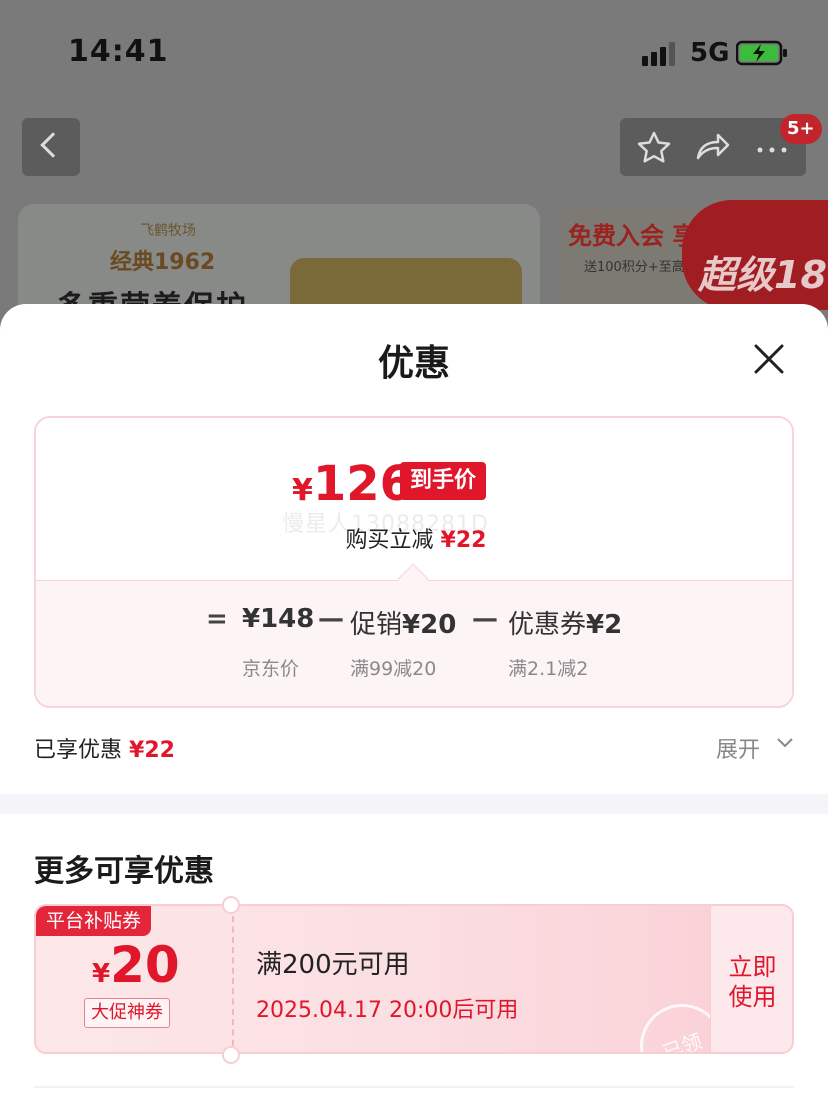 The image size is (828, 1098). What do you see at coordinates (271, 669) in the screenshot?
I see `base-price-caption: 京东价` at bounding box center [271, 669].